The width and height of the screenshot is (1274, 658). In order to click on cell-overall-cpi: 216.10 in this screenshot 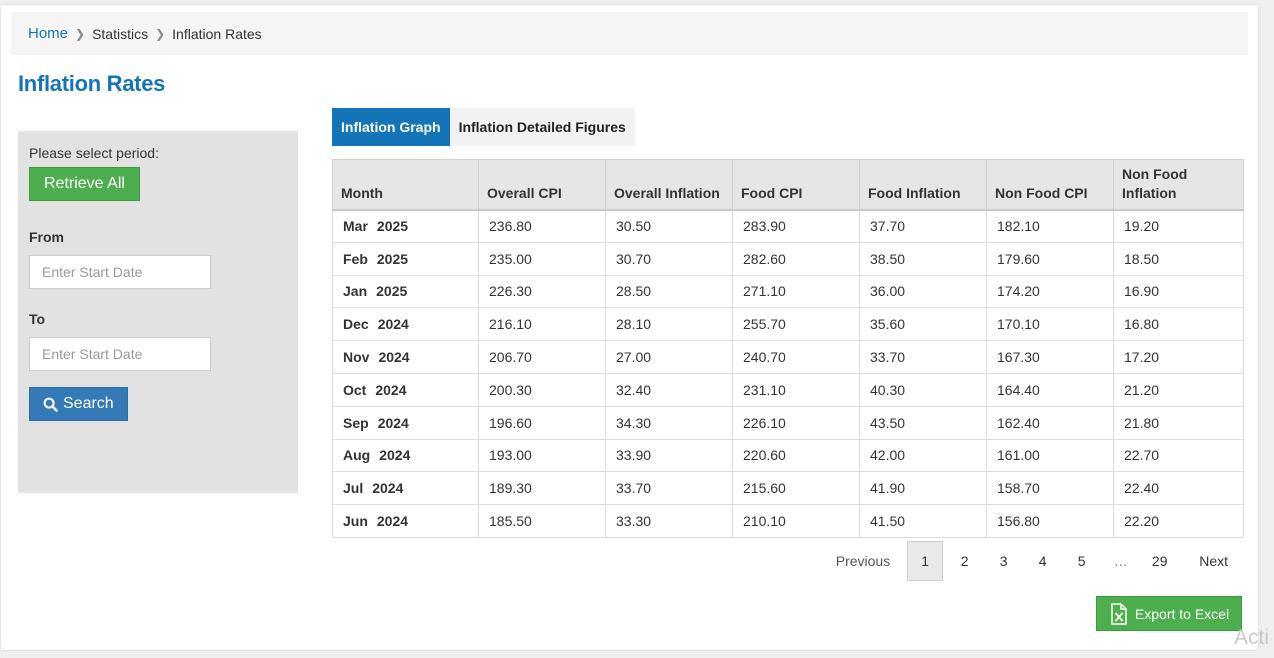, I will do `click(542, 324)`.